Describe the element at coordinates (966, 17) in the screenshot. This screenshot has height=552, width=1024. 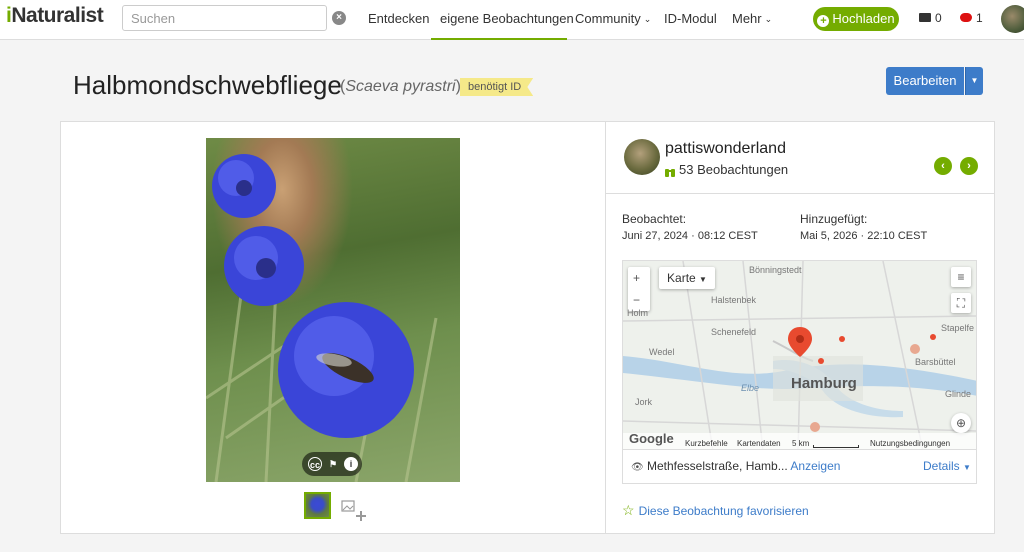
I see `comment-icon` at that location.